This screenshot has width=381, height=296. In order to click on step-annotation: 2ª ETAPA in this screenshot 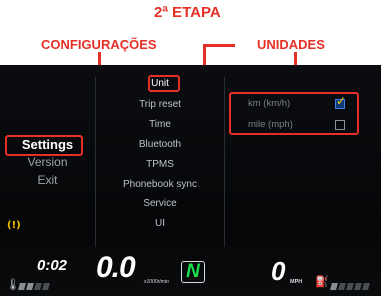, I will do `click(187, 12)`.